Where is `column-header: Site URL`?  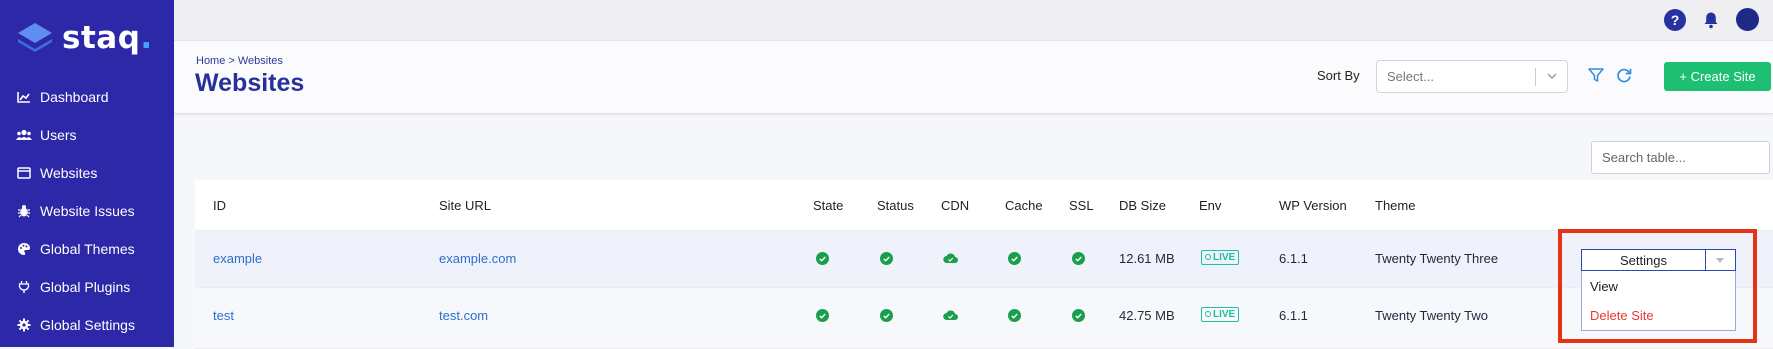 column-header: Site URL is located at coordinates (465, 205).